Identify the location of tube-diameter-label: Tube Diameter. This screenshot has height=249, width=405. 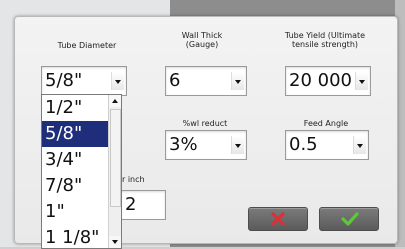
(87, 45).